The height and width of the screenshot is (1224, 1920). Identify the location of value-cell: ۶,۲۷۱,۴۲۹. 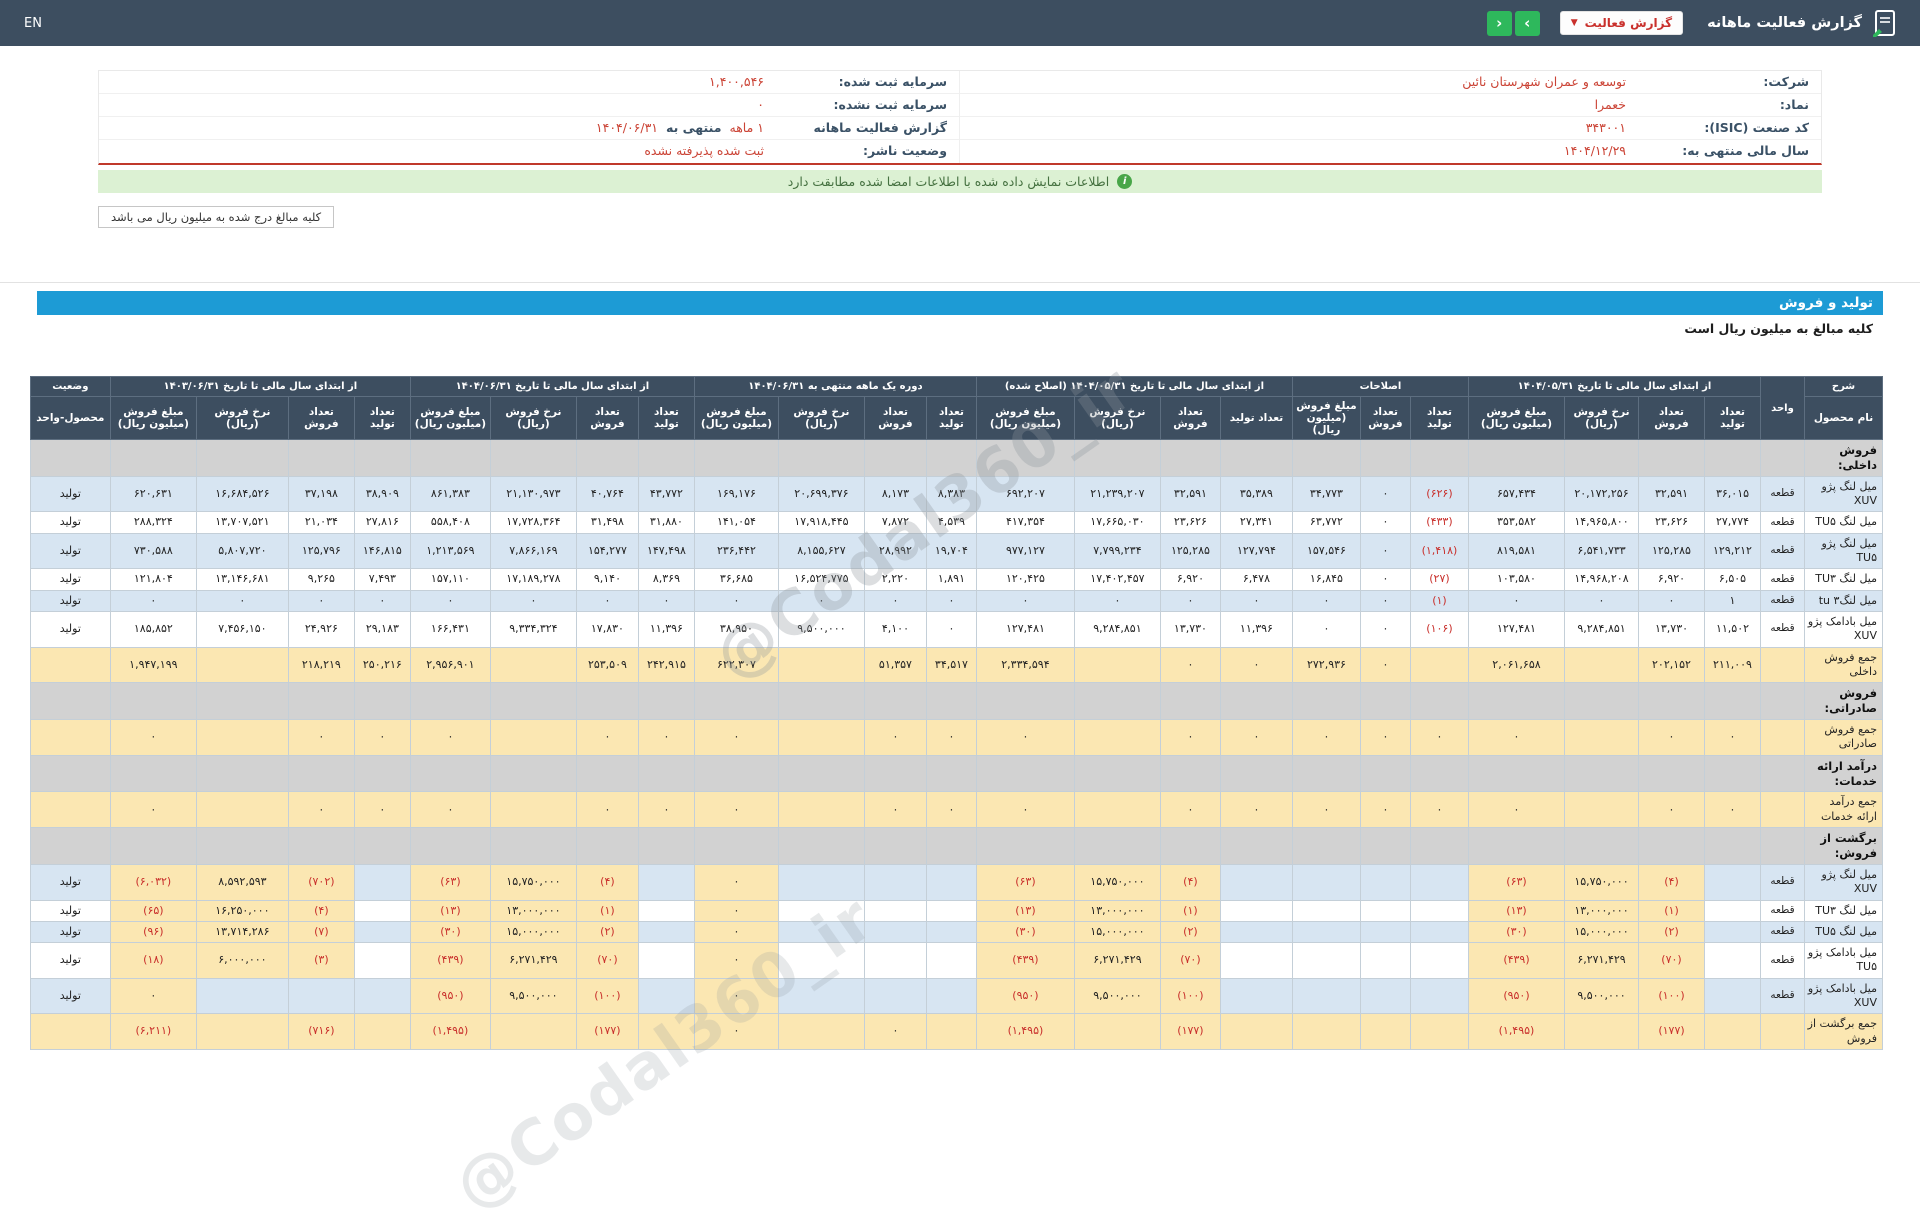
(533, 960).